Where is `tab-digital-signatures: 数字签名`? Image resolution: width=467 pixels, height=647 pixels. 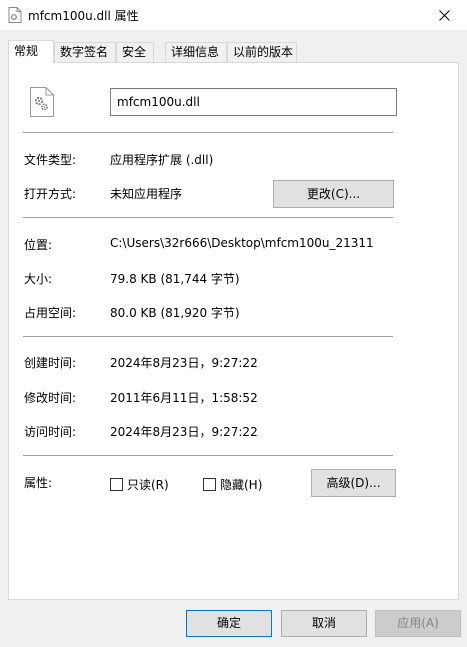 tab-digital-signatures: 数字签名 is located at coordinates (85, 52).